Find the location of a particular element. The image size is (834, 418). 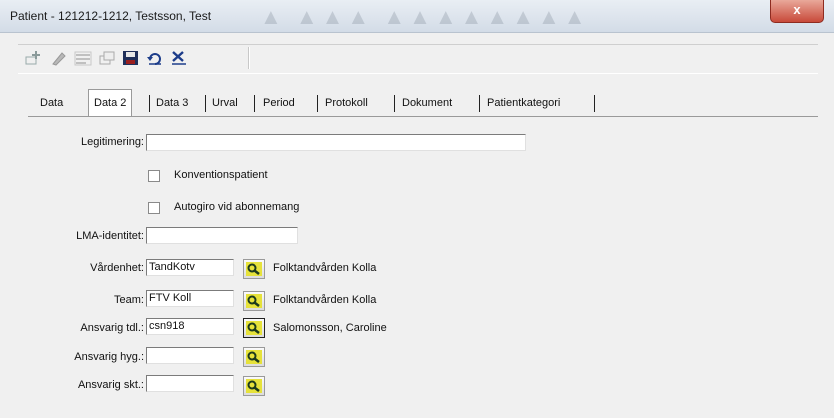

copy-icon is located at coordinates (107, 58).